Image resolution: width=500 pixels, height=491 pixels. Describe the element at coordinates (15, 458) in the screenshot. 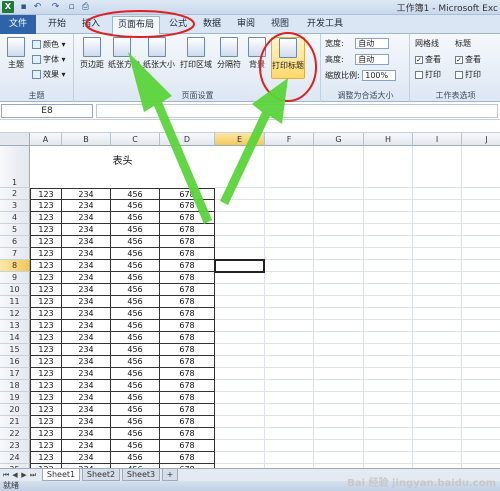

I see `row-header-24: 24` at that location.